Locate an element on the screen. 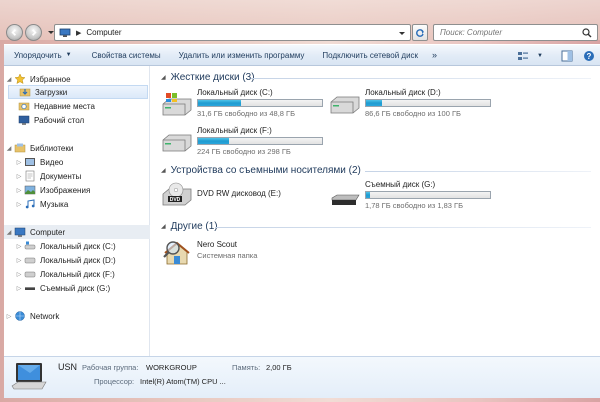 This screenshot has width=600, height=402. sidebar-item-libraries: ◢ Библиотеки is located at coordinates (77, 148).